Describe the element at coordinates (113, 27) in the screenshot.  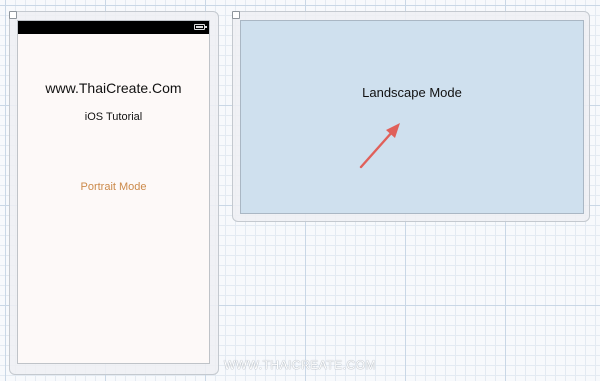
I see `status-bar` at that location.